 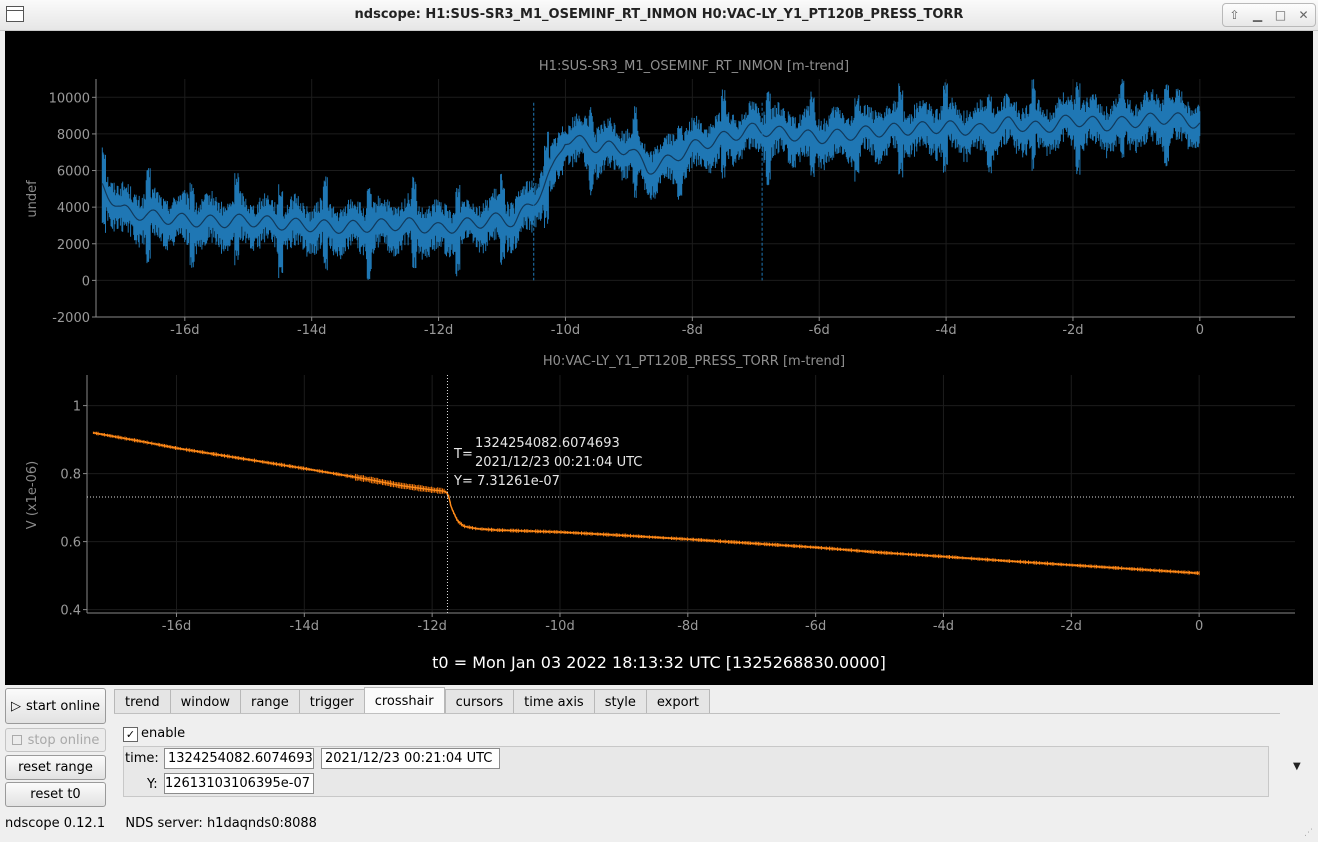 I want to click on stop-icon, so click(x=16, y=740).